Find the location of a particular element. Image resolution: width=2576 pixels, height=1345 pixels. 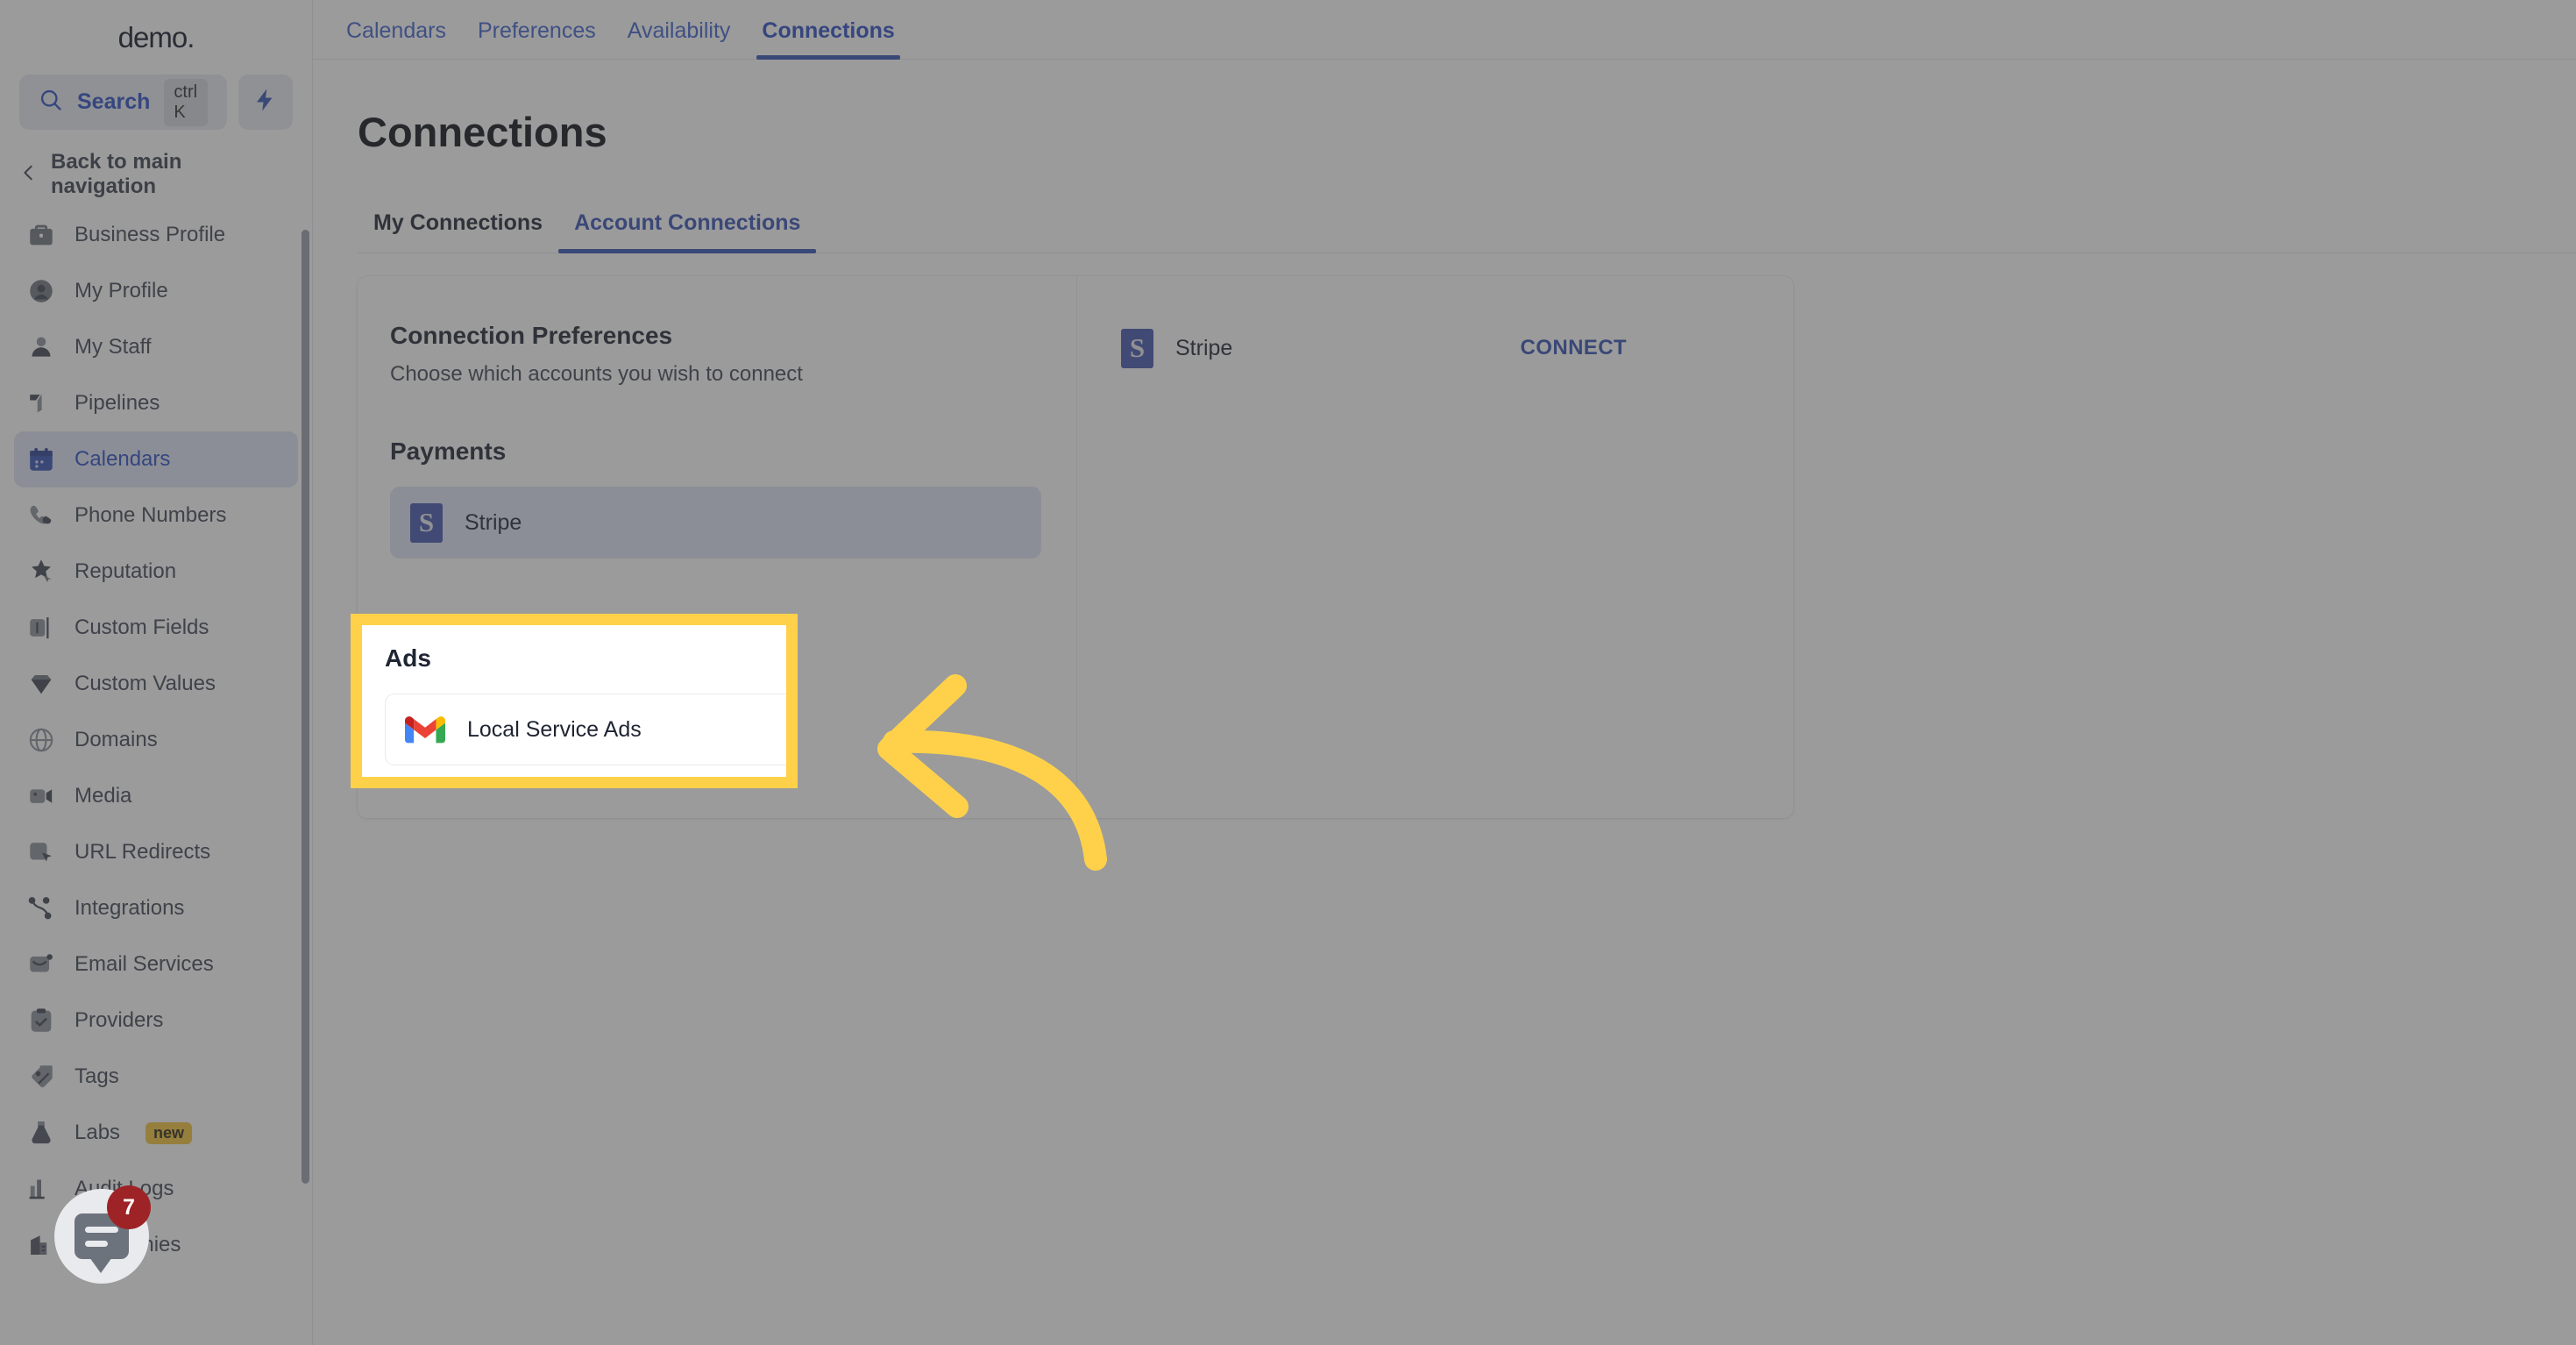

sidebar-item-url-redirects: URL Redirects is located at coordinates (156, 852).